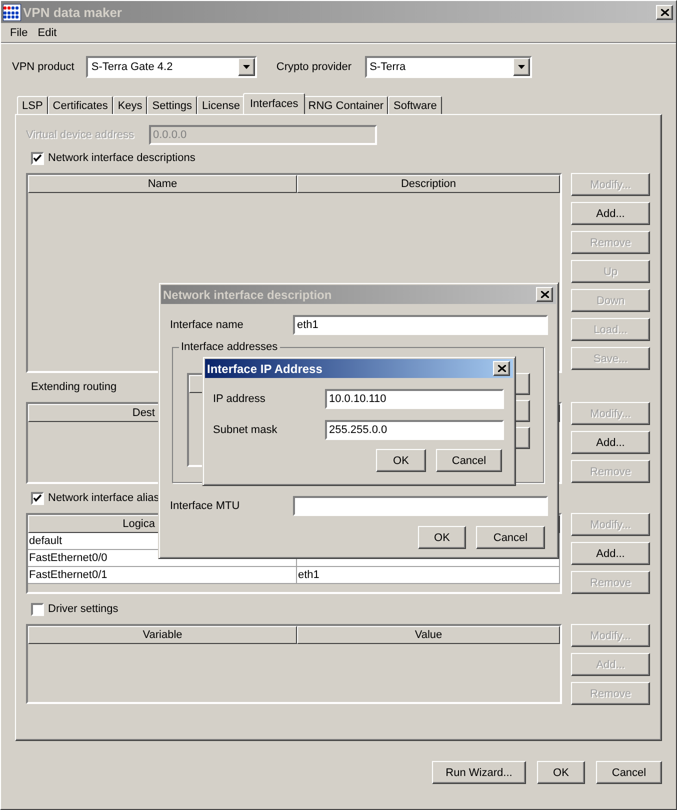 This screenshot has width=677, height=810. I want to click on tab: LSP, so click(32, 105).